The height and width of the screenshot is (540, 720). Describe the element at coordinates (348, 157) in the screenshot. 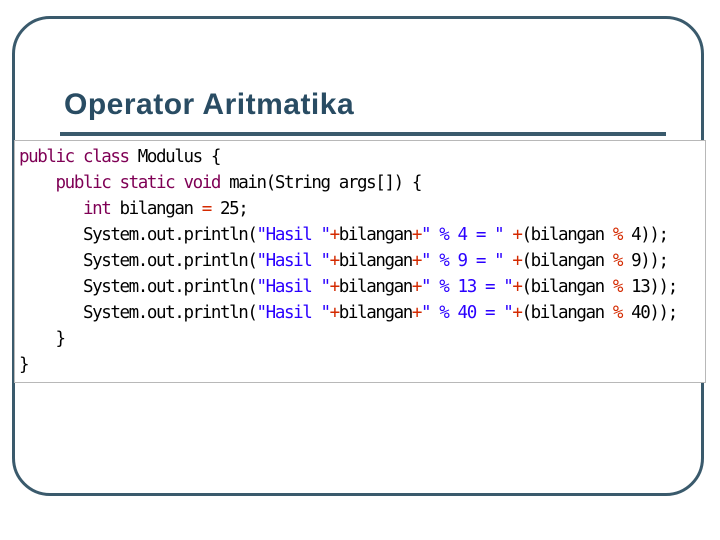

I see `code-line-1: public class Modulus {` at that location.